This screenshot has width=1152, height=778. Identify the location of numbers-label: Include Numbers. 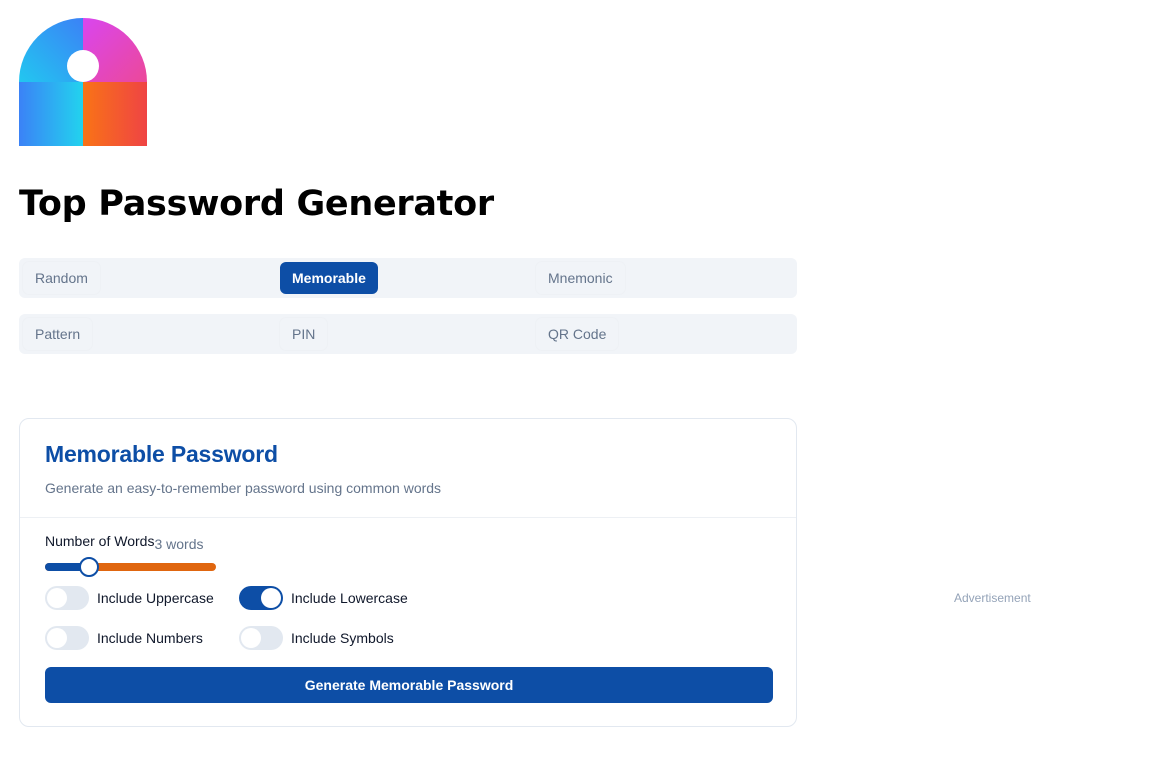
(150, 638).